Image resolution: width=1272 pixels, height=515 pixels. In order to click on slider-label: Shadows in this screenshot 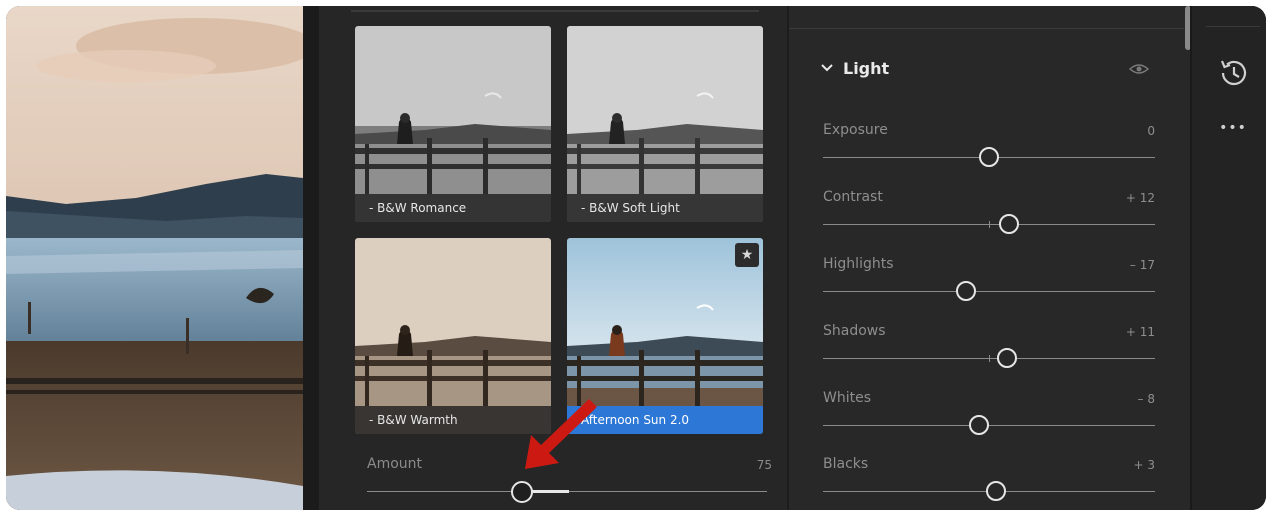, I will do `click(854, 331)`.